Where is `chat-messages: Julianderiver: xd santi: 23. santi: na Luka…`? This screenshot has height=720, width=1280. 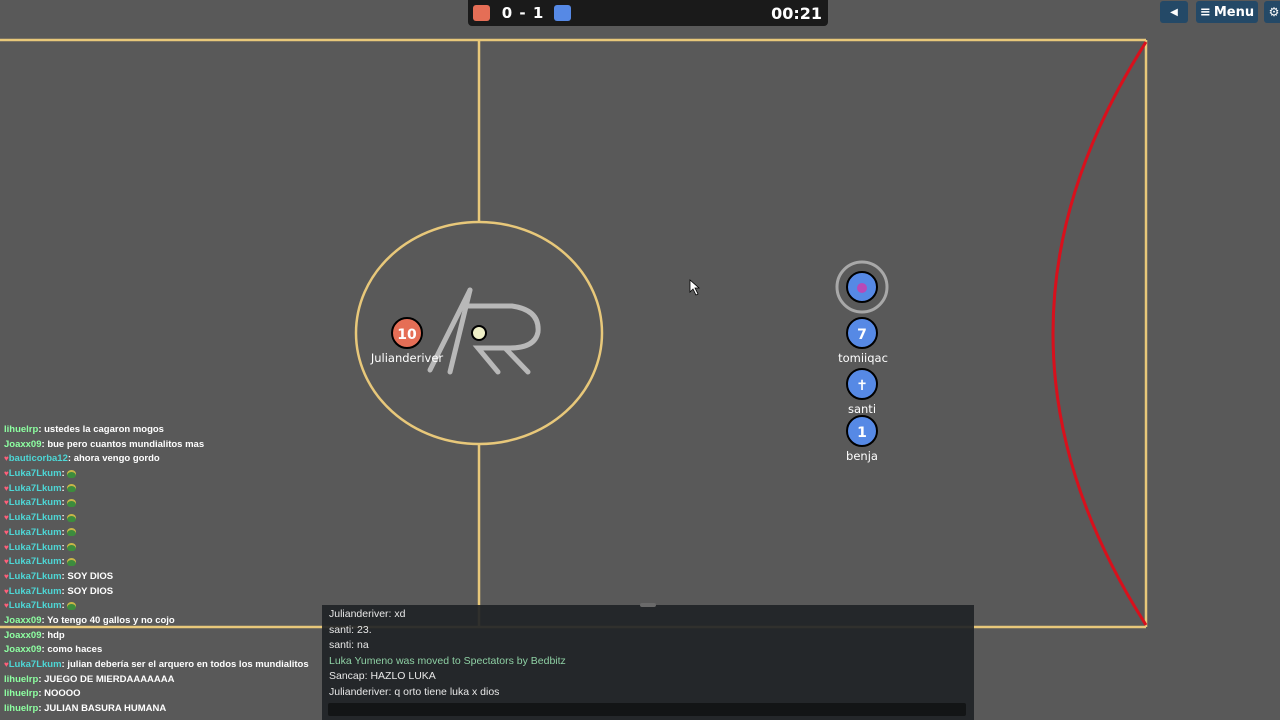
chat-messages: Julianderiver: xd santi: 23. santi: na Luka… is located at coordinates (447, 653).